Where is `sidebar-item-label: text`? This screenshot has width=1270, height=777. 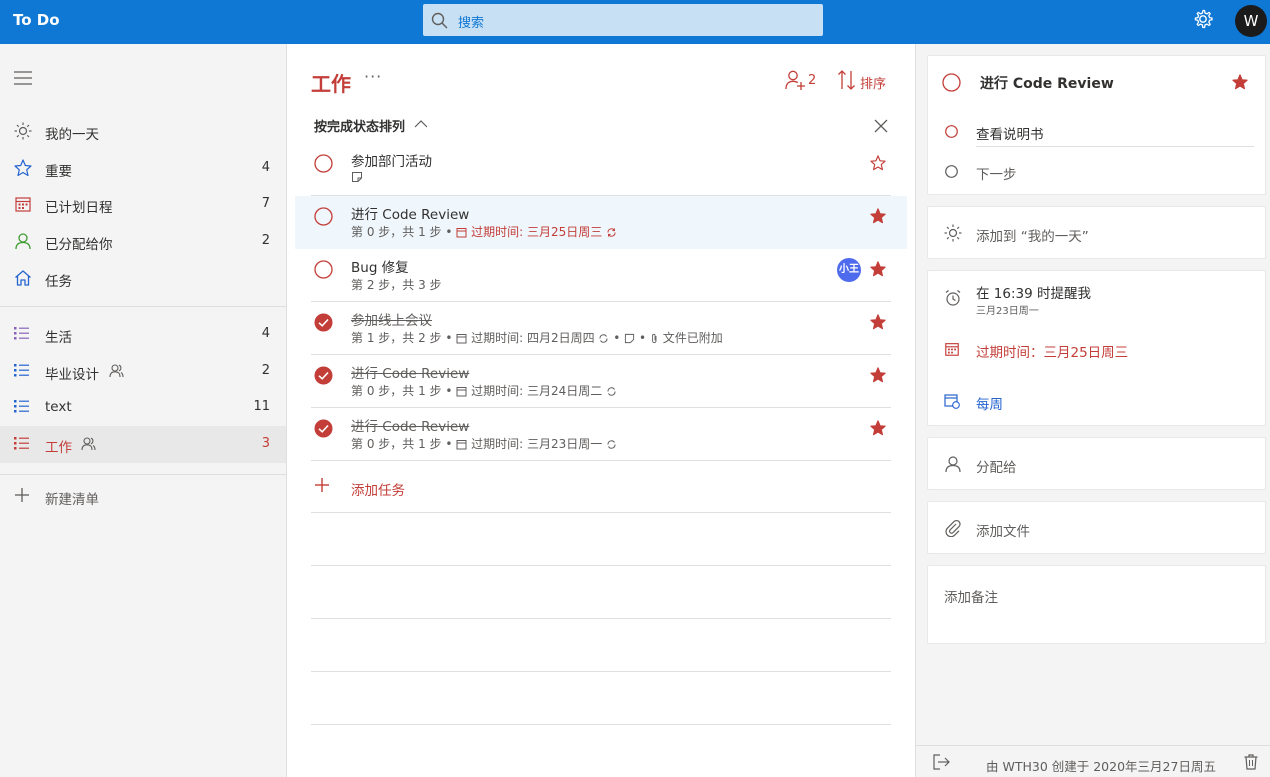 sidebar-item-label: text is located at coordinates (58, 407).